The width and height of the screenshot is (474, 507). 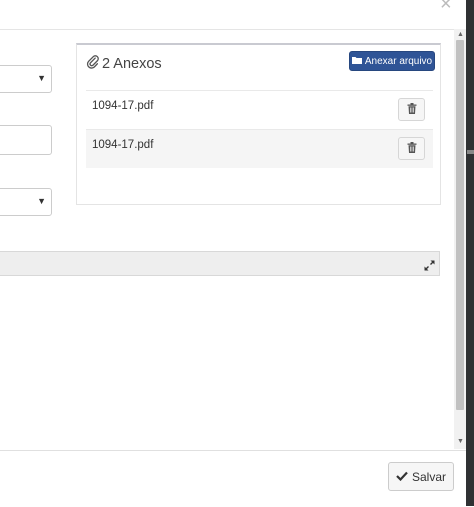 I want to click on scrollbar-thumb, so click(x=460, y=225).